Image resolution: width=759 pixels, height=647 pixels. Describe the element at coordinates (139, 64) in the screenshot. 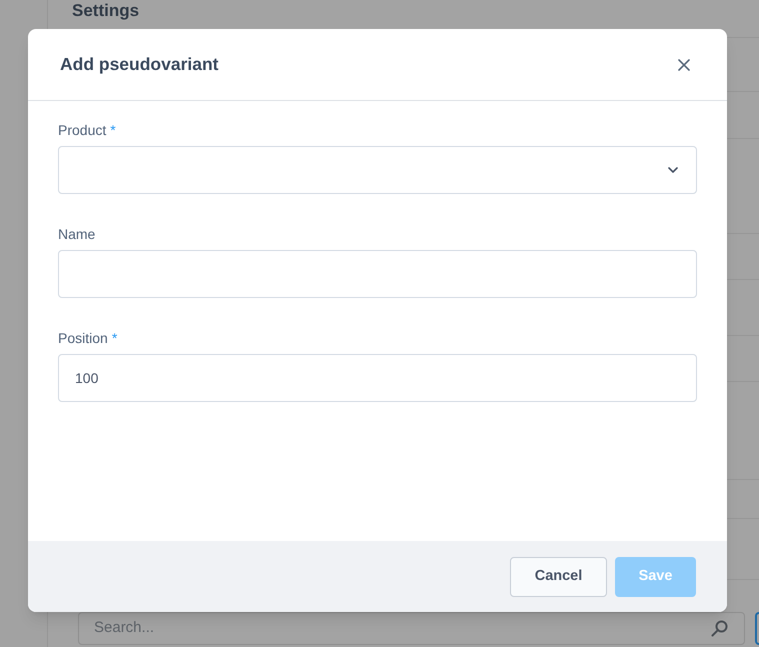

I see `dialog-title: Add pseudovariant` at that location.